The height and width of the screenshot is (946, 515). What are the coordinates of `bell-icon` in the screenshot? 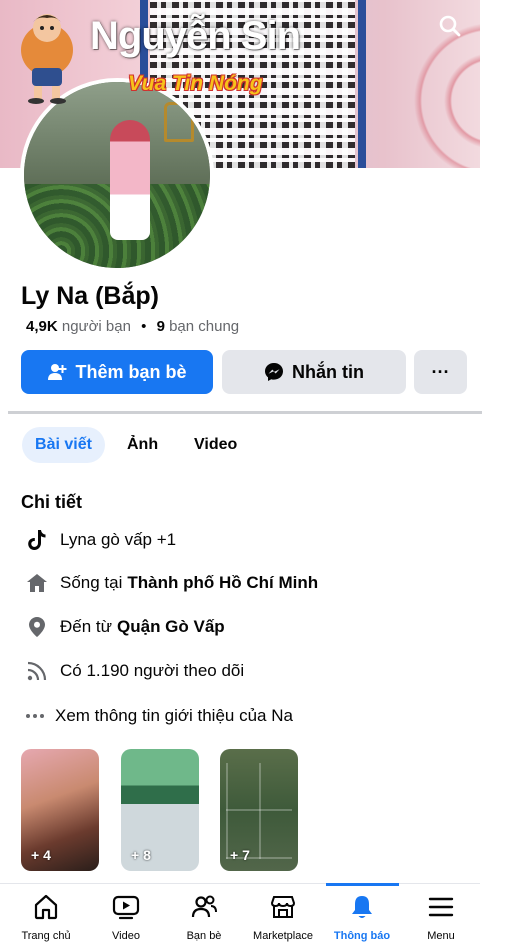 It's located at (362, 907).